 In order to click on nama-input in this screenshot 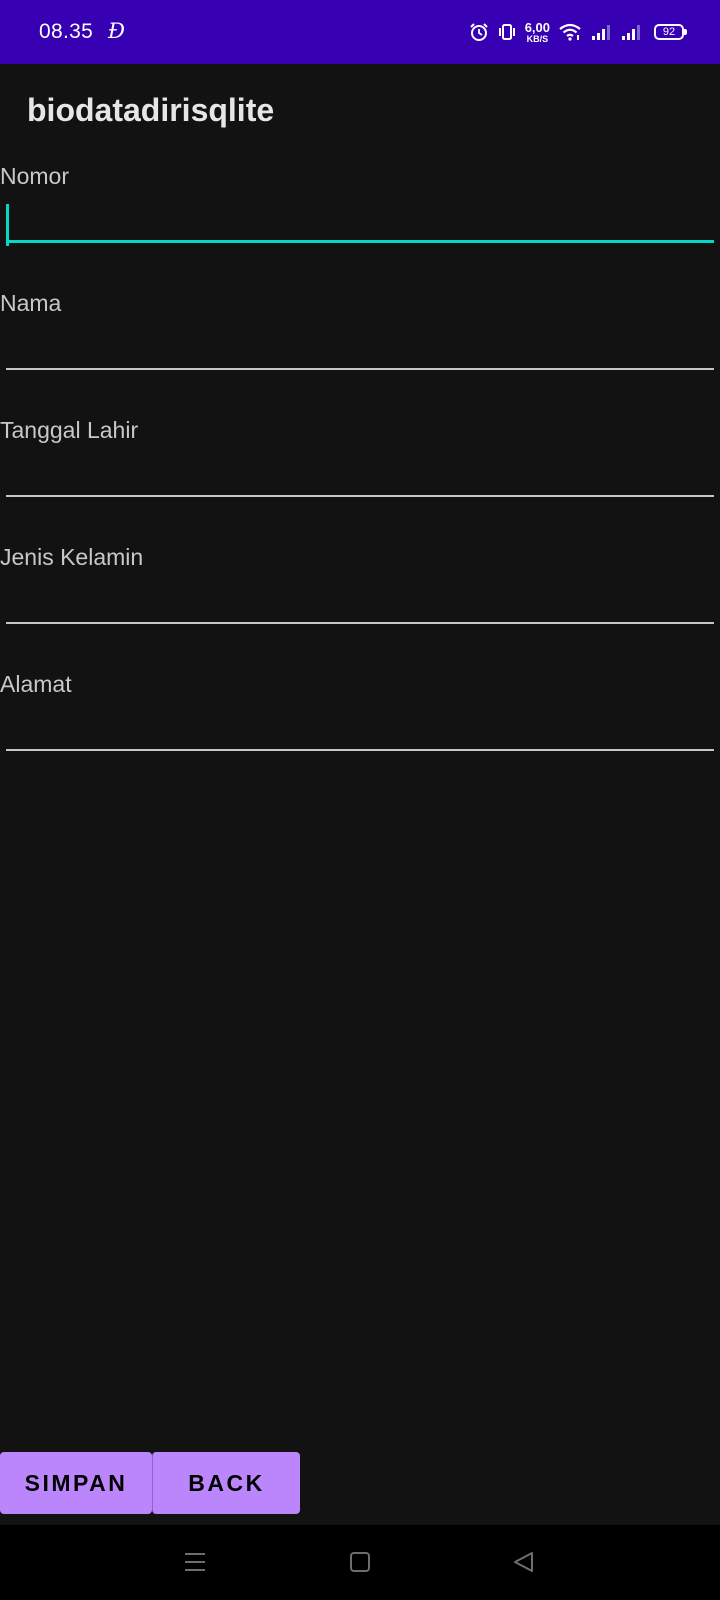, I will do `click(360, 346)`.